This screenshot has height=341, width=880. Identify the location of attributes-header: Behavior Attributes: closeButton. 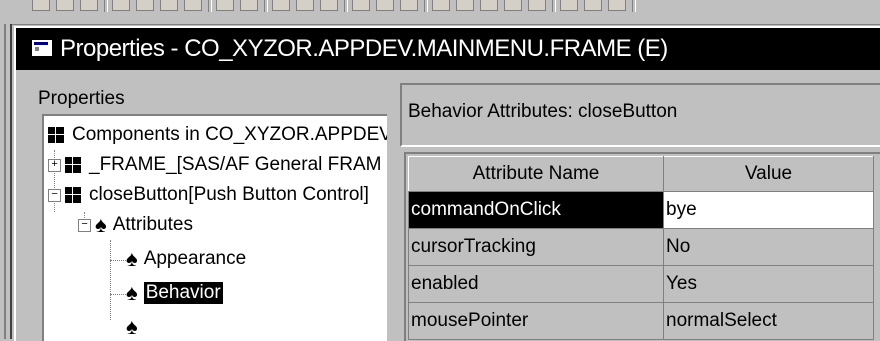
(640, 115).